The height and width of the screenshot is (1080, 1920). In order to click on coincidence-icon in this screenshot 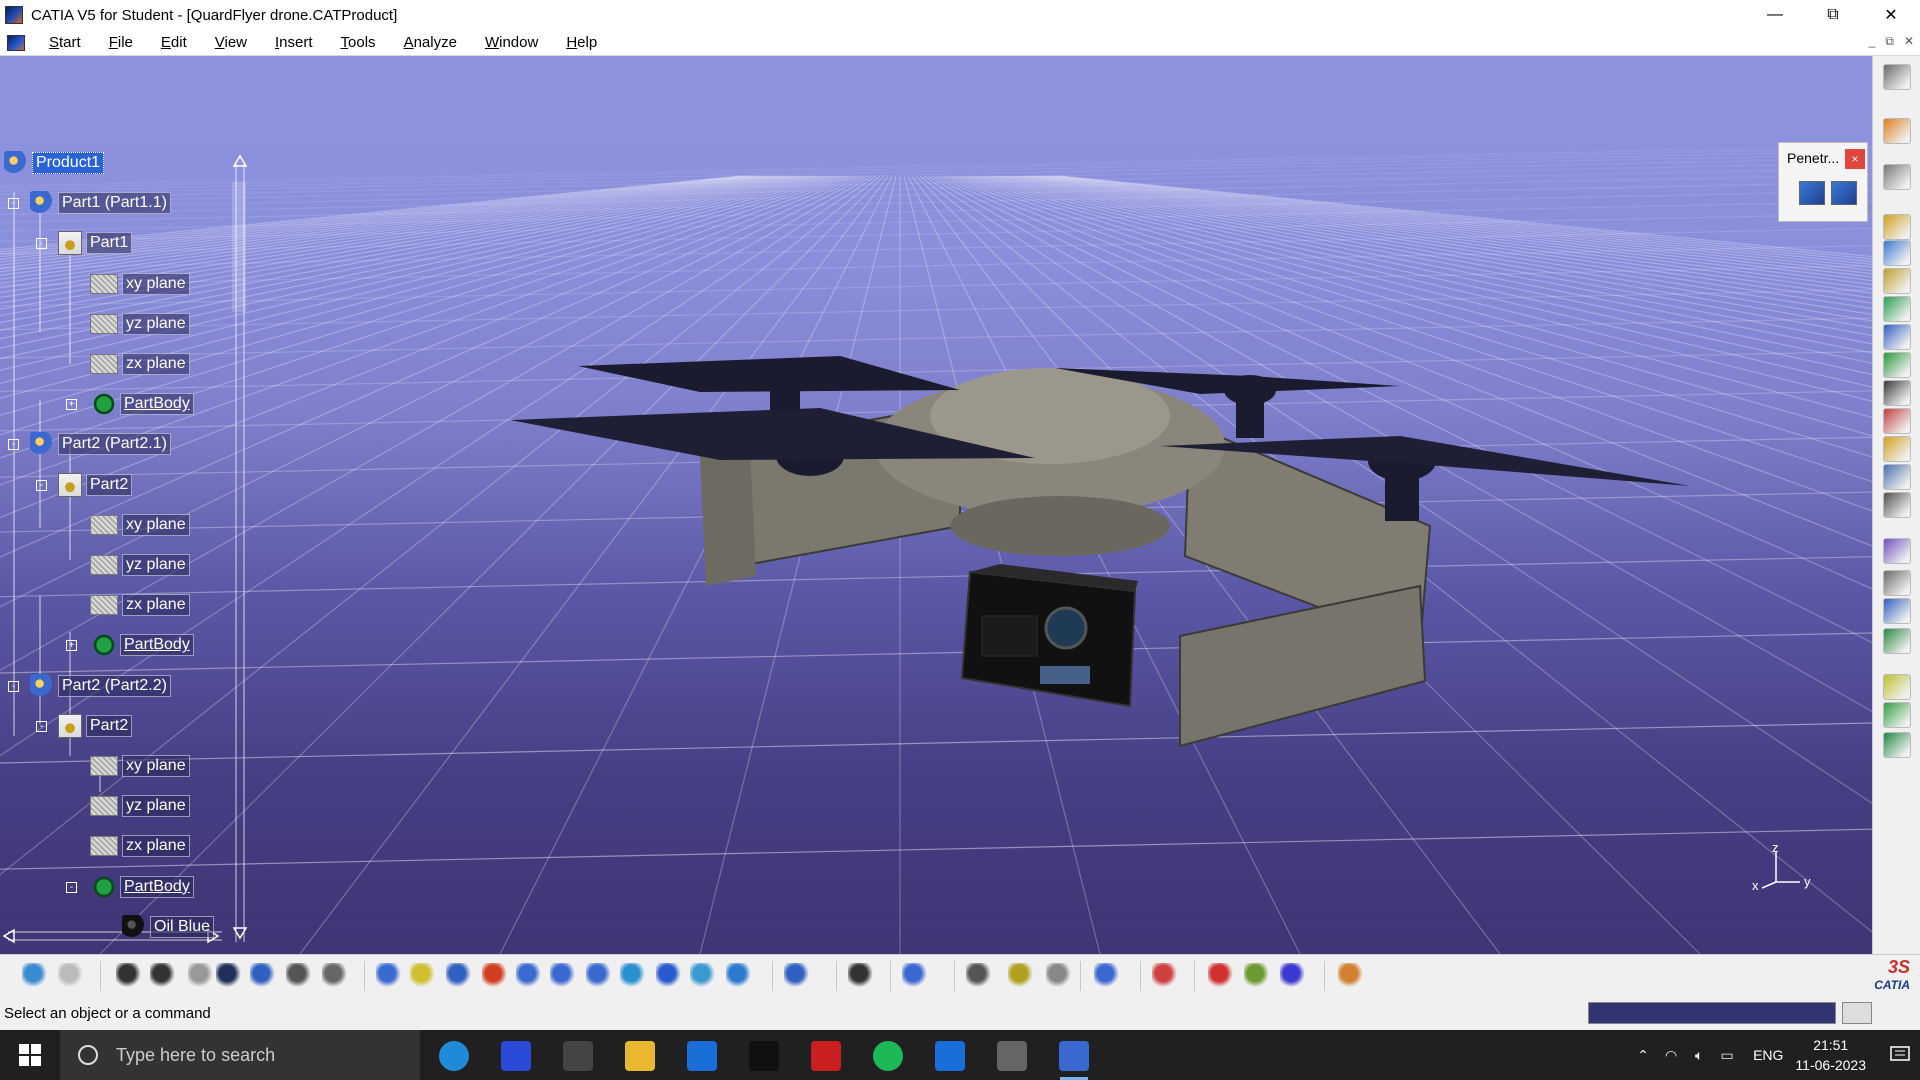, I will do `click(1897, 687)`.